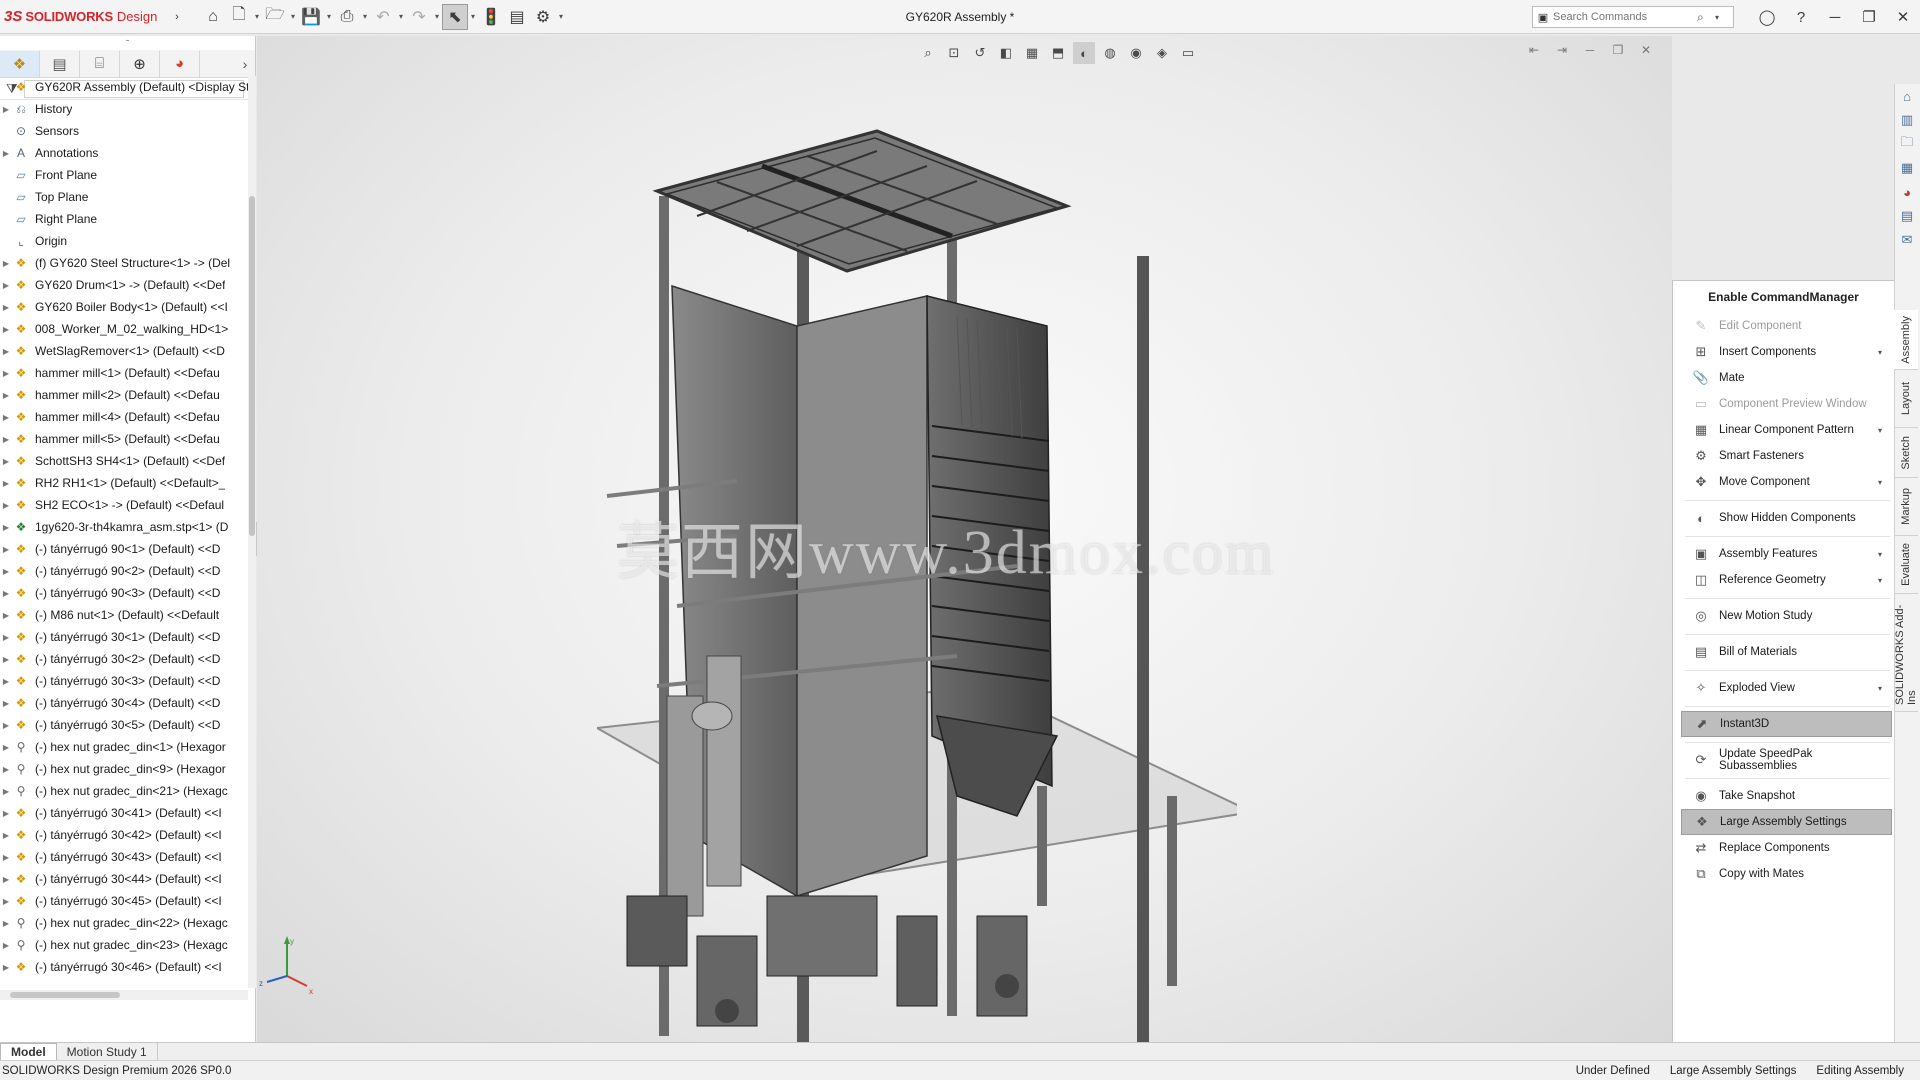  I want to click on rebuild-icon: 🚦, so click(491, 17).